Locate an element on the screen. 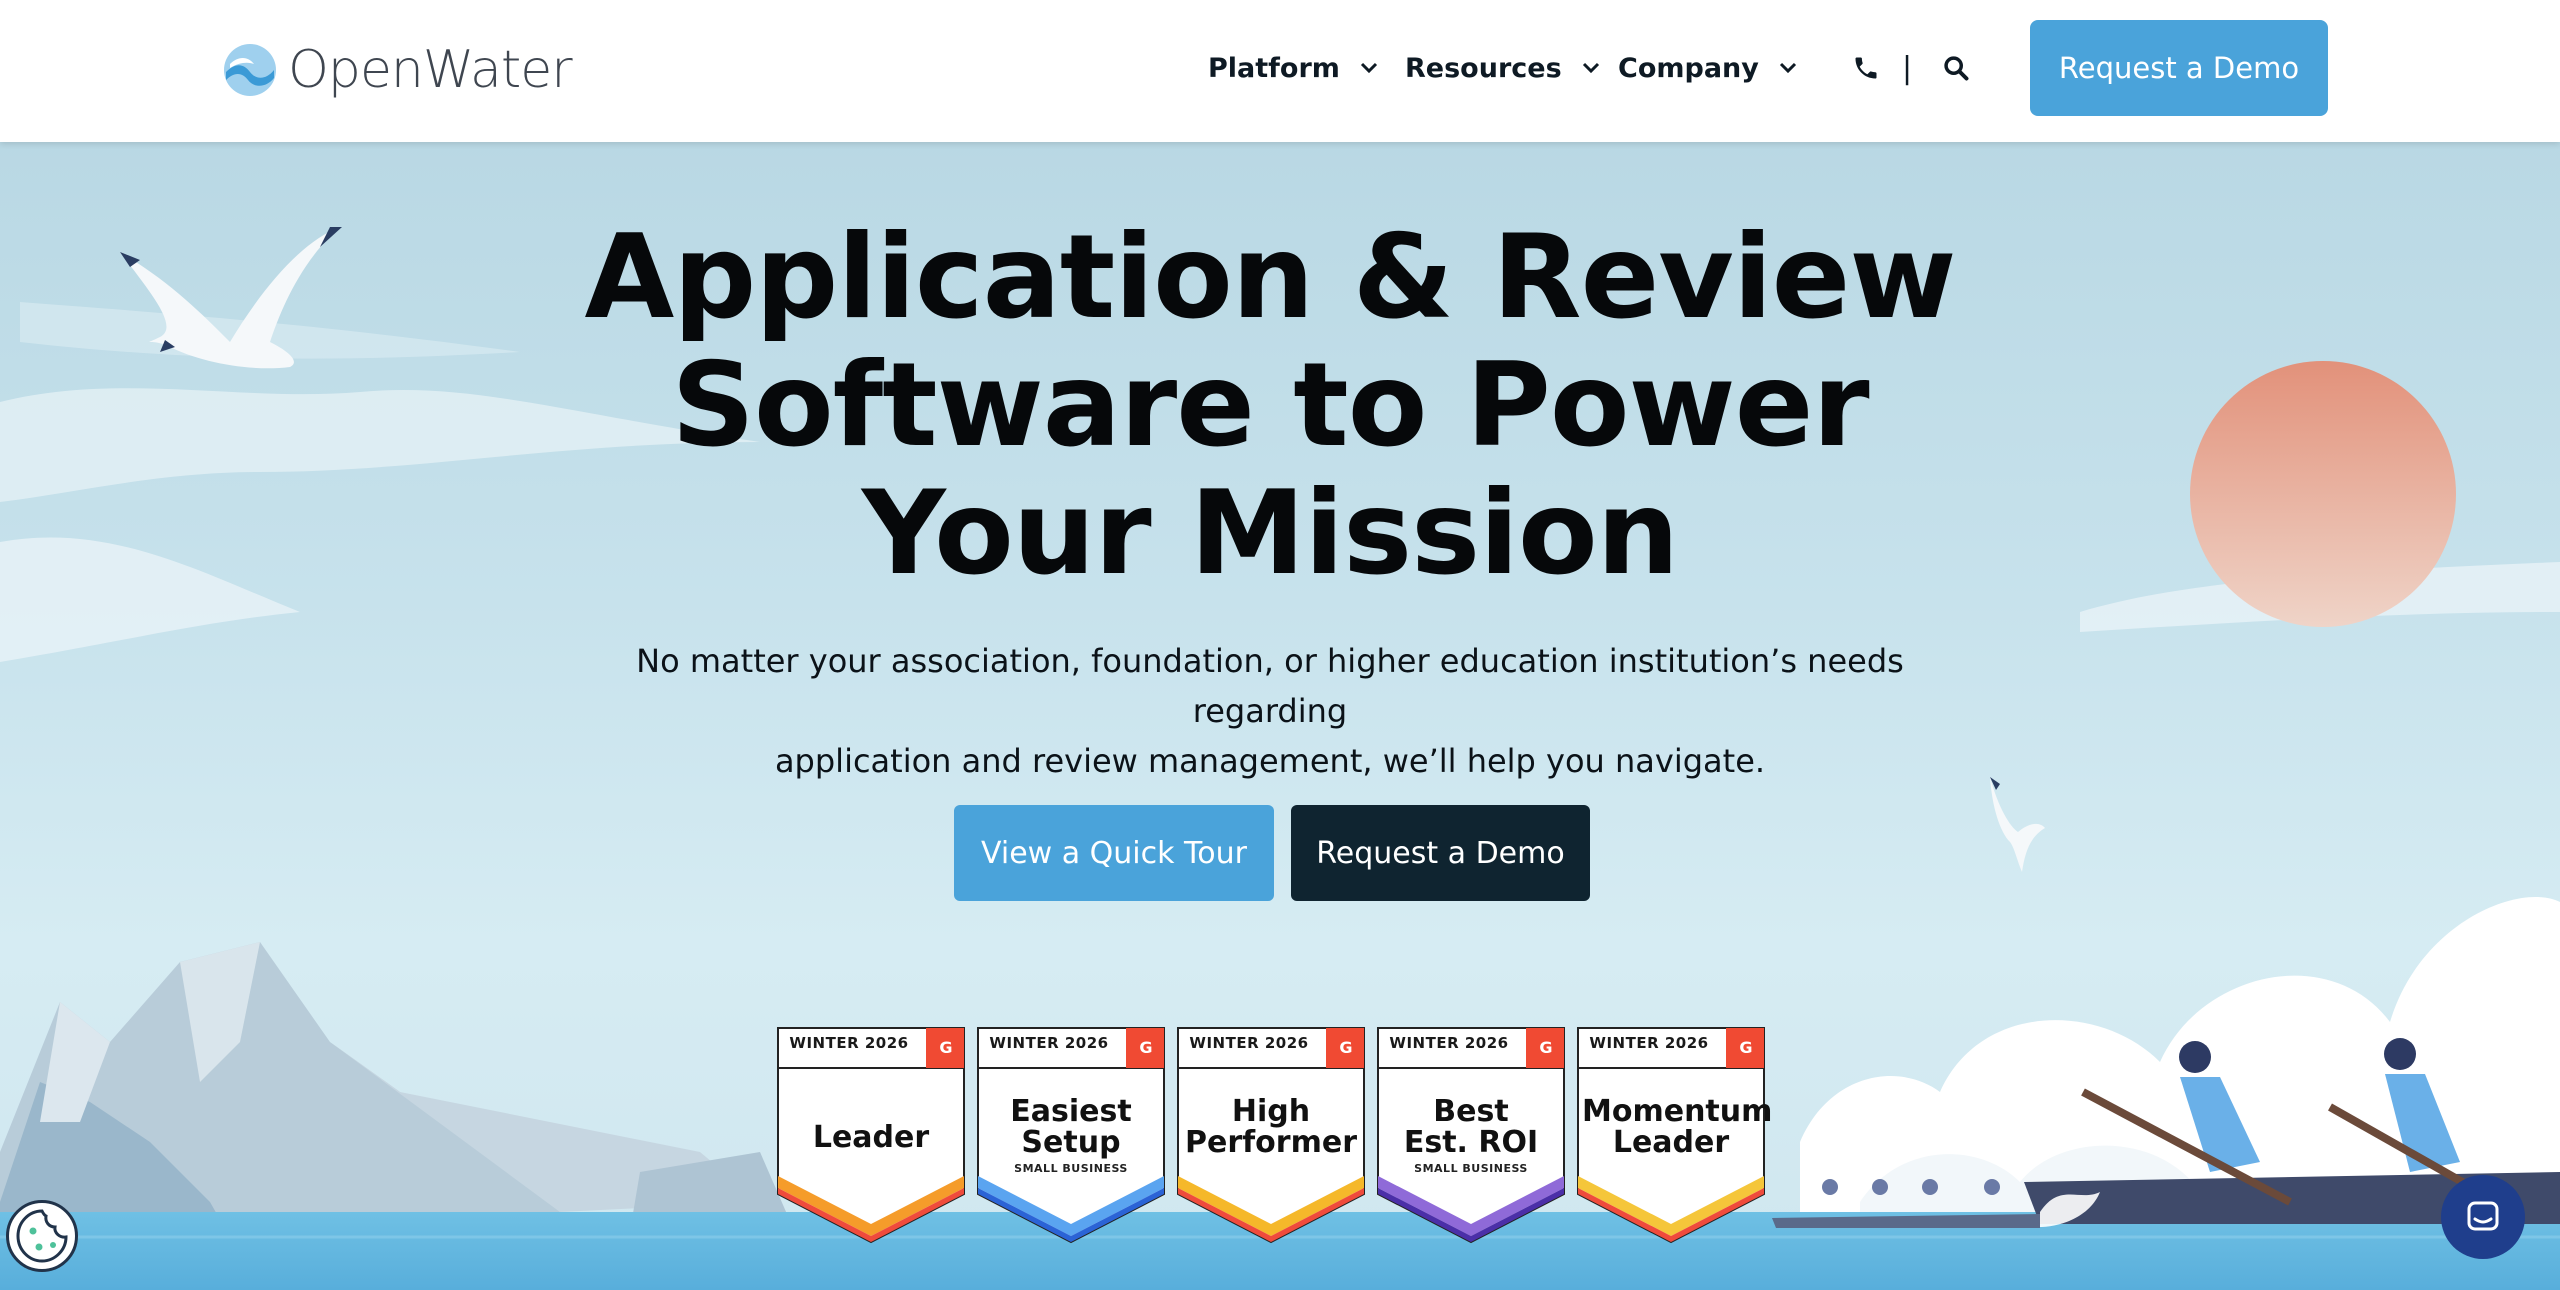 The image size is (2560, 1290). openwater-logo: OpenWater is located at coordinates (397, 70).